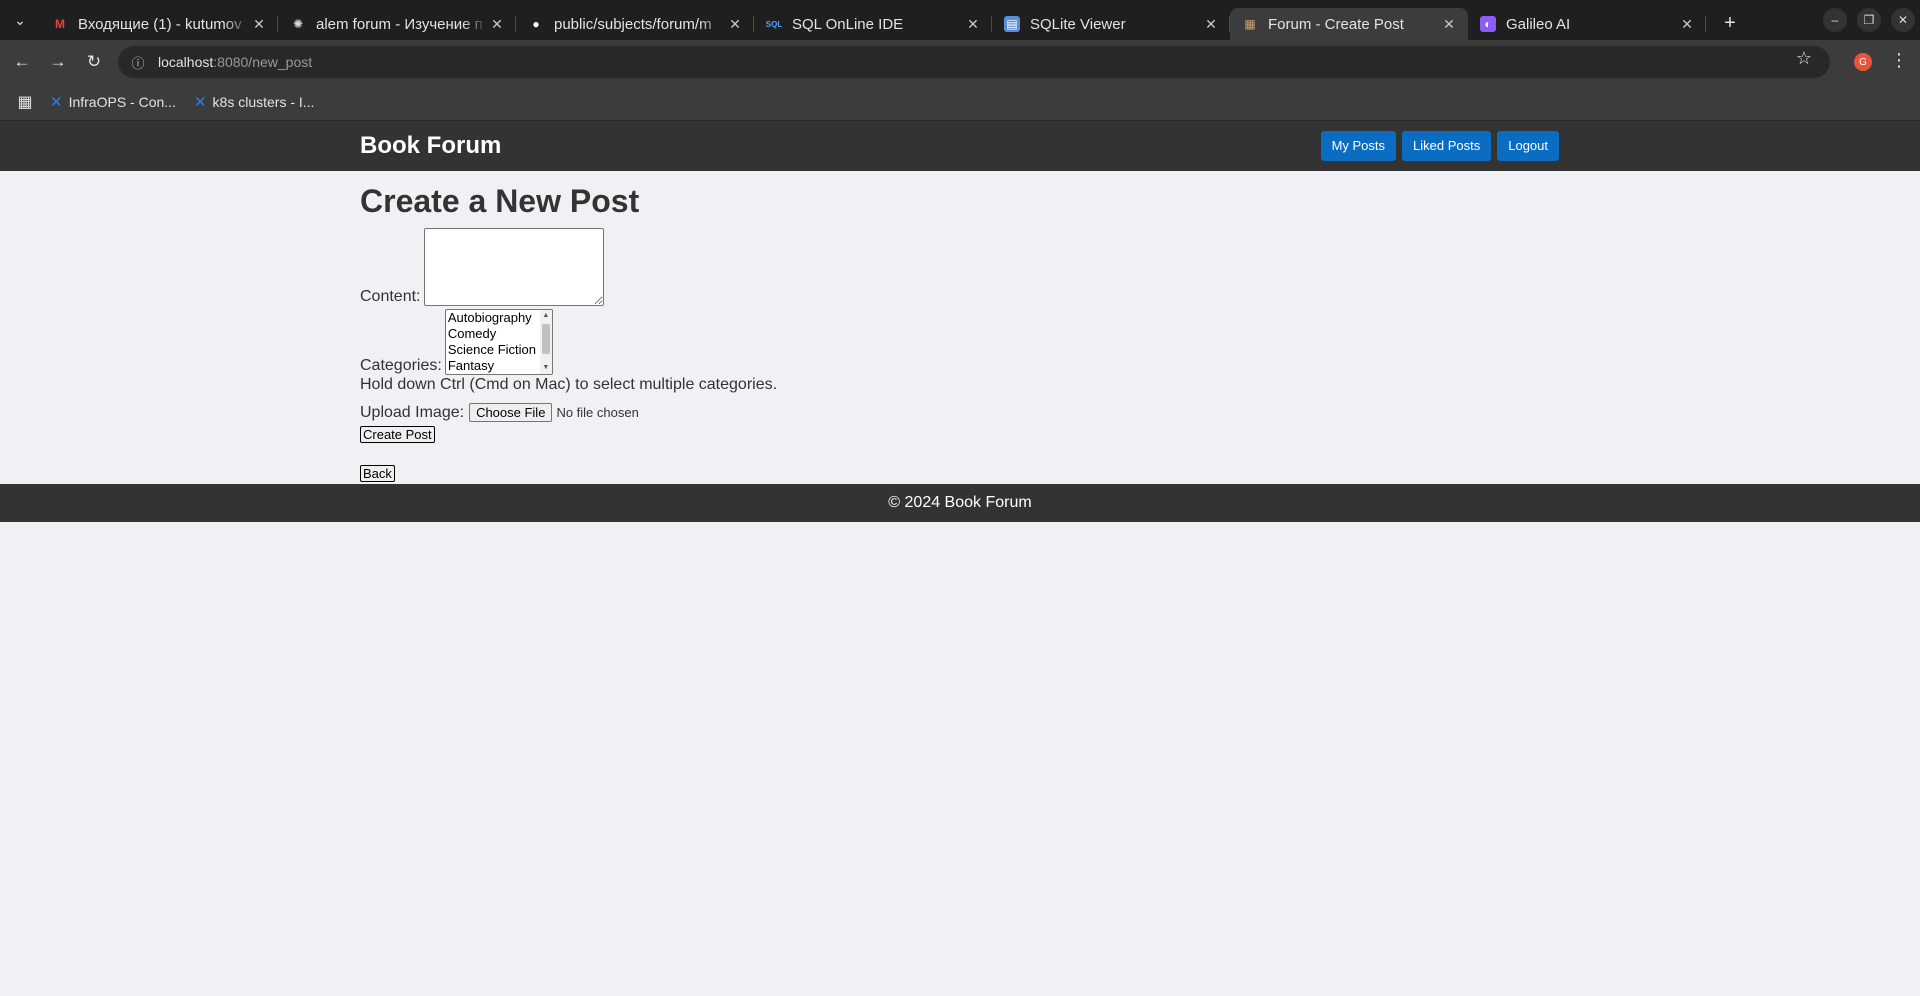 This screenshot has width=1920, height=996. I want to click on tab-title: Forum - Create Post, so click(1336, 24).